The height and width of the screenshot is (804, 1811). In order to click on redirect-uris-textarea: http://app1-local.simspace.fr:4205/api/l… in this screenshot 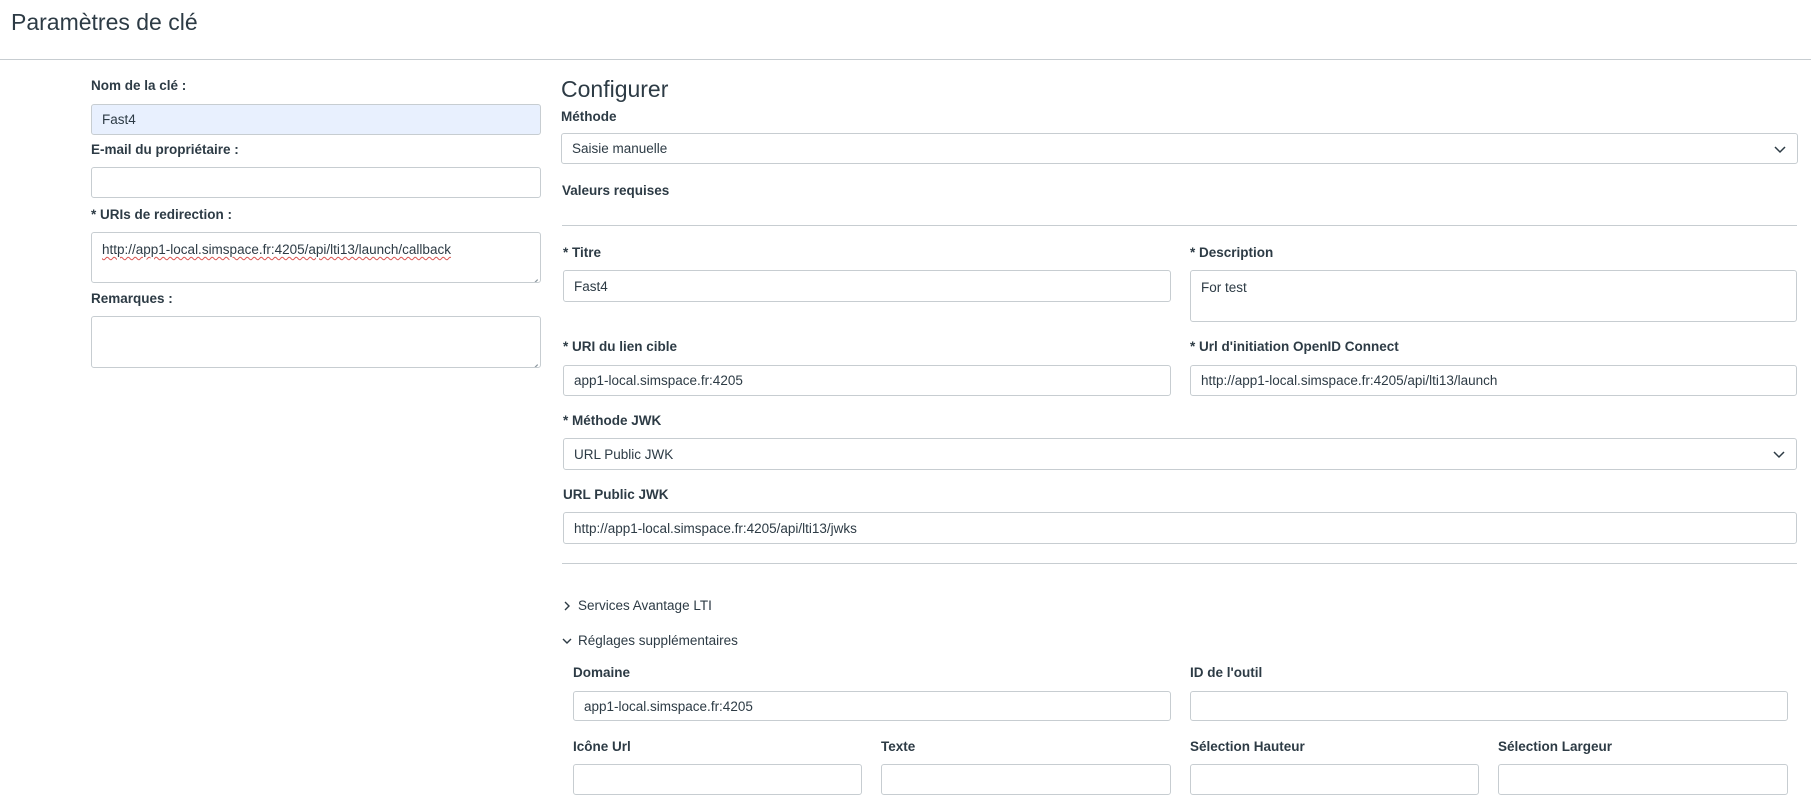, I will do `click(316, 257)`.